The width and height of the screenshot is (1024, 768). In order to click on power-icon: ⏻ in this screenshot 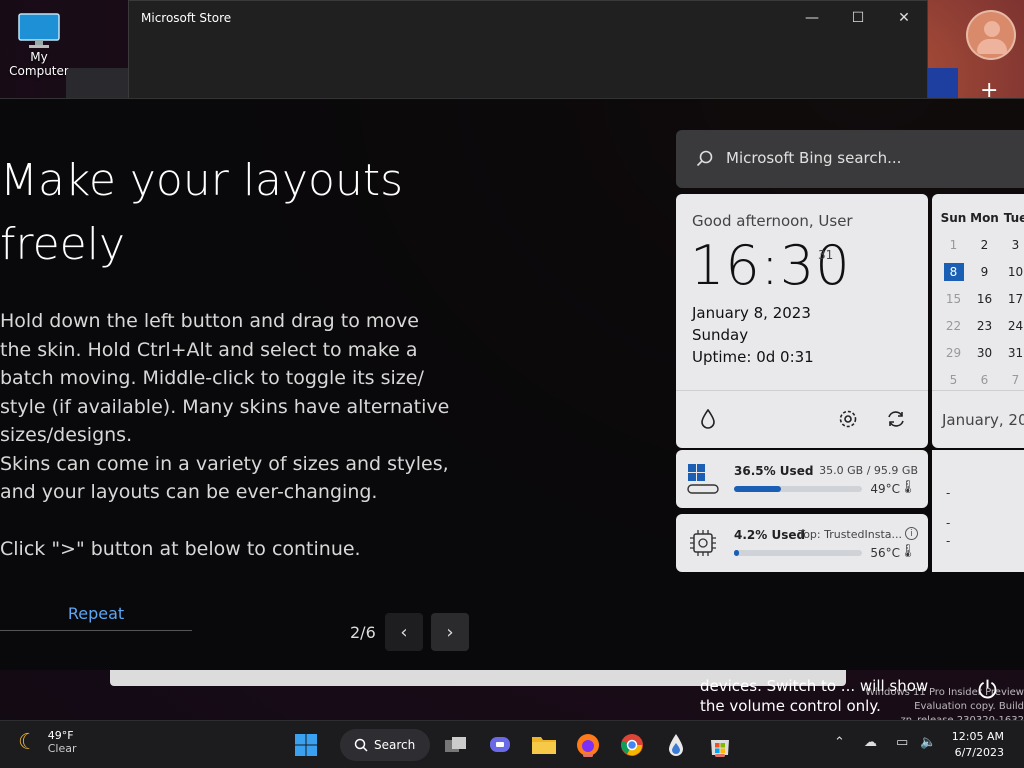, I will do `click(987, 690)`.